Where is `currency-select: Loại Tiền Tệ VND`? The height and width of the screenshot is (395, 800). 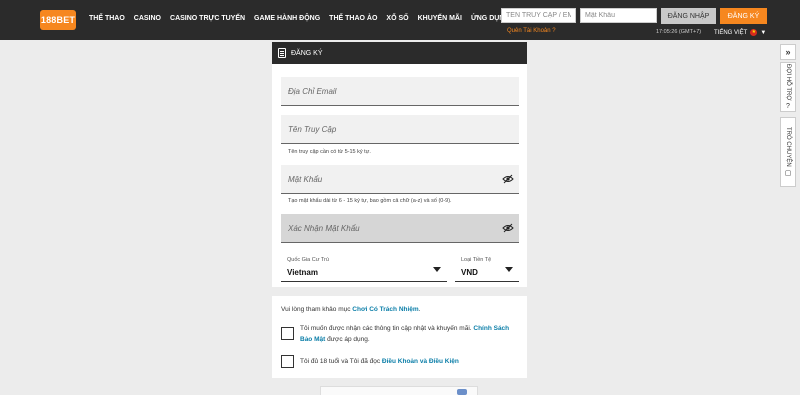
currency-select: Loại Tiền Tệ VND is located at coordinates (487, 267).